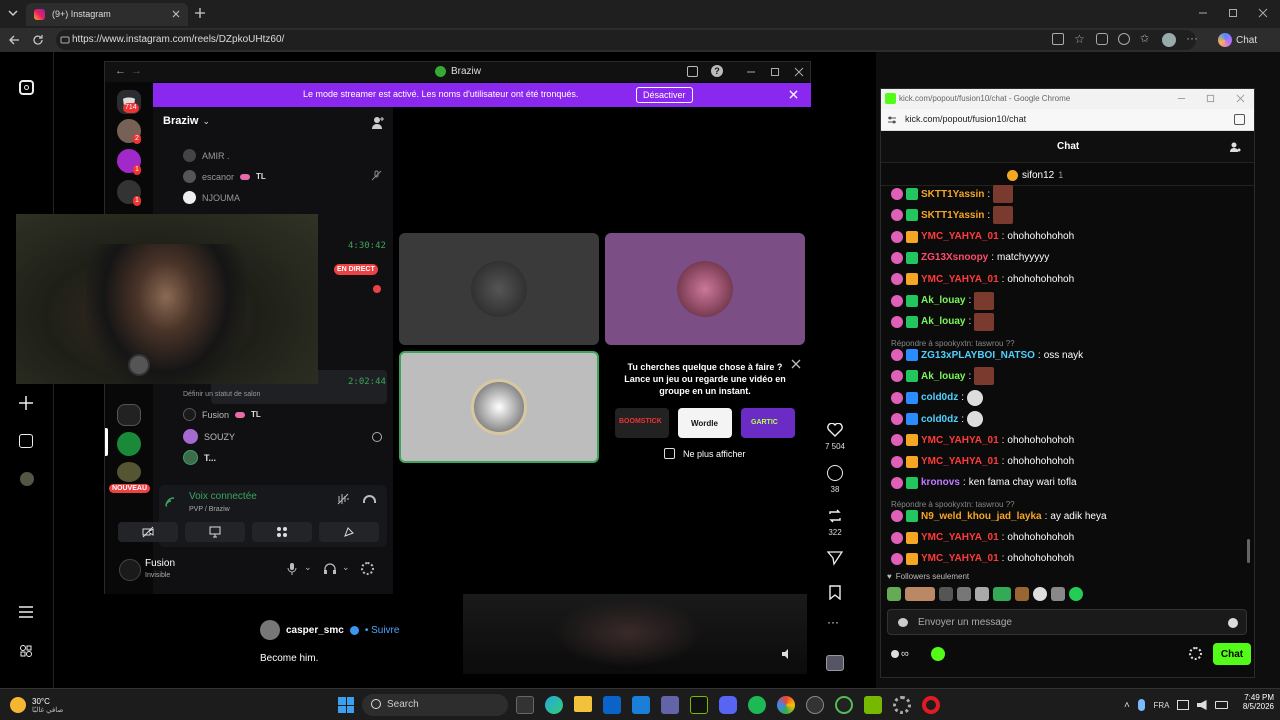 Image resolution: width=1280 pixels, height=720 pixels. What do you see at coordinates (148, 532) in the screenshot?
I see `camera-off-button` at bounding box center [148, 532].